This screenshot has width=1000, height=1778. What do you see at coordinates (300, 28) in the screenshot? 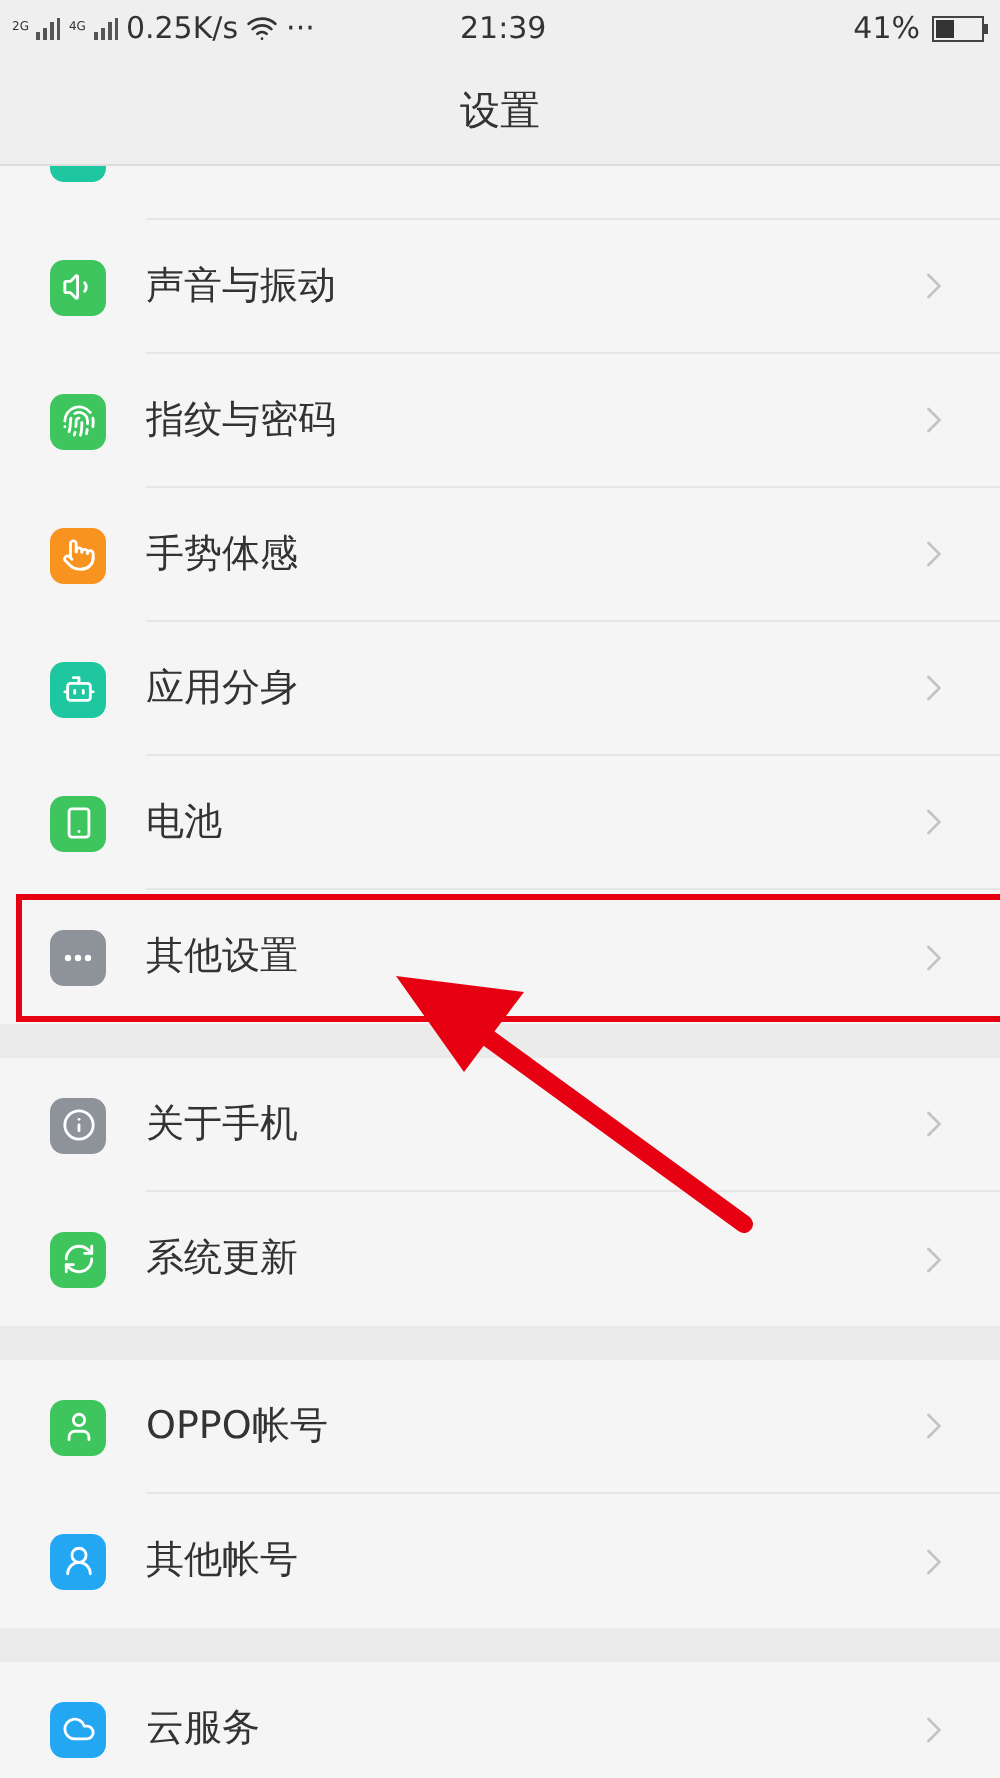
I see `more-indicator: ···` at bounding box center [300, 28].